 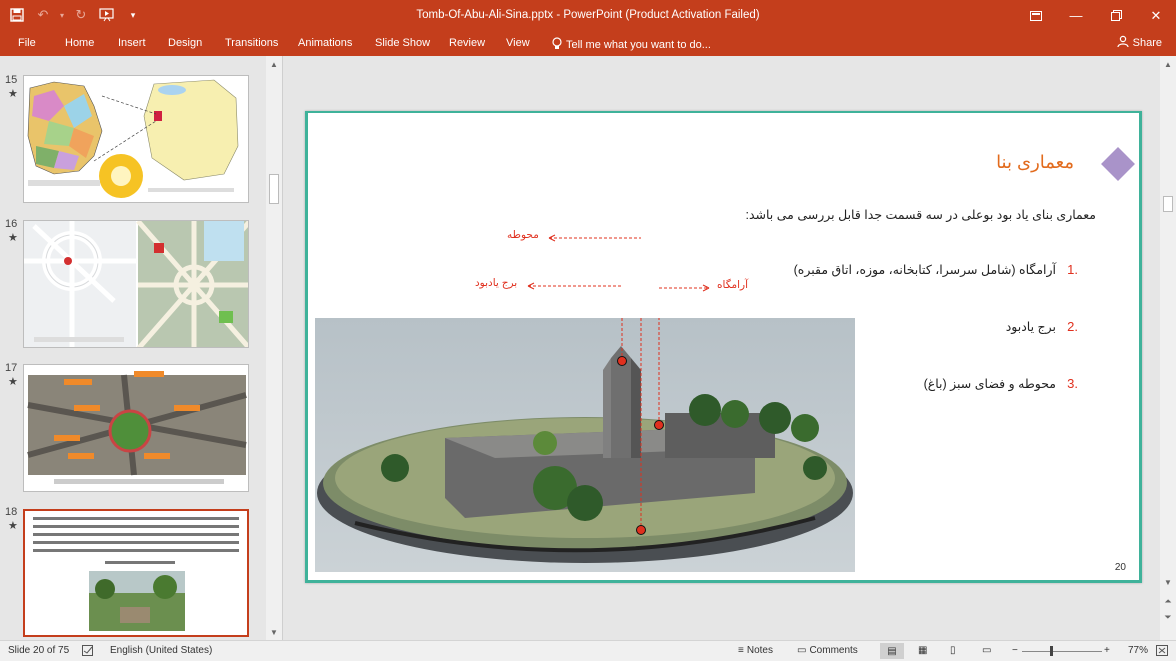 What do you see at coordinates (518, 43) in the screenshot?
I see `tab-view: View` at bounding box center [518, 43].